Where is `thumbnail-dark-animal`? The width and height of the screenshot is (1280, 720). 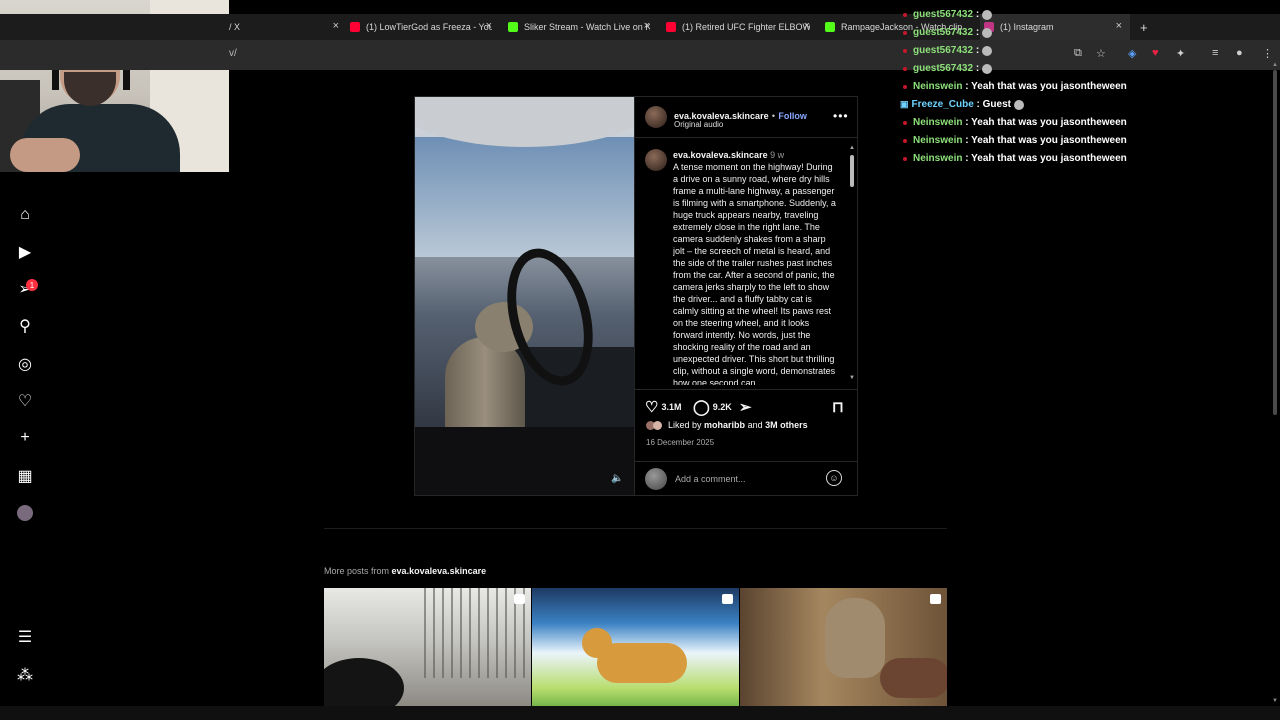
thumbnail-dark-animal is located at coordinates (364, 682).